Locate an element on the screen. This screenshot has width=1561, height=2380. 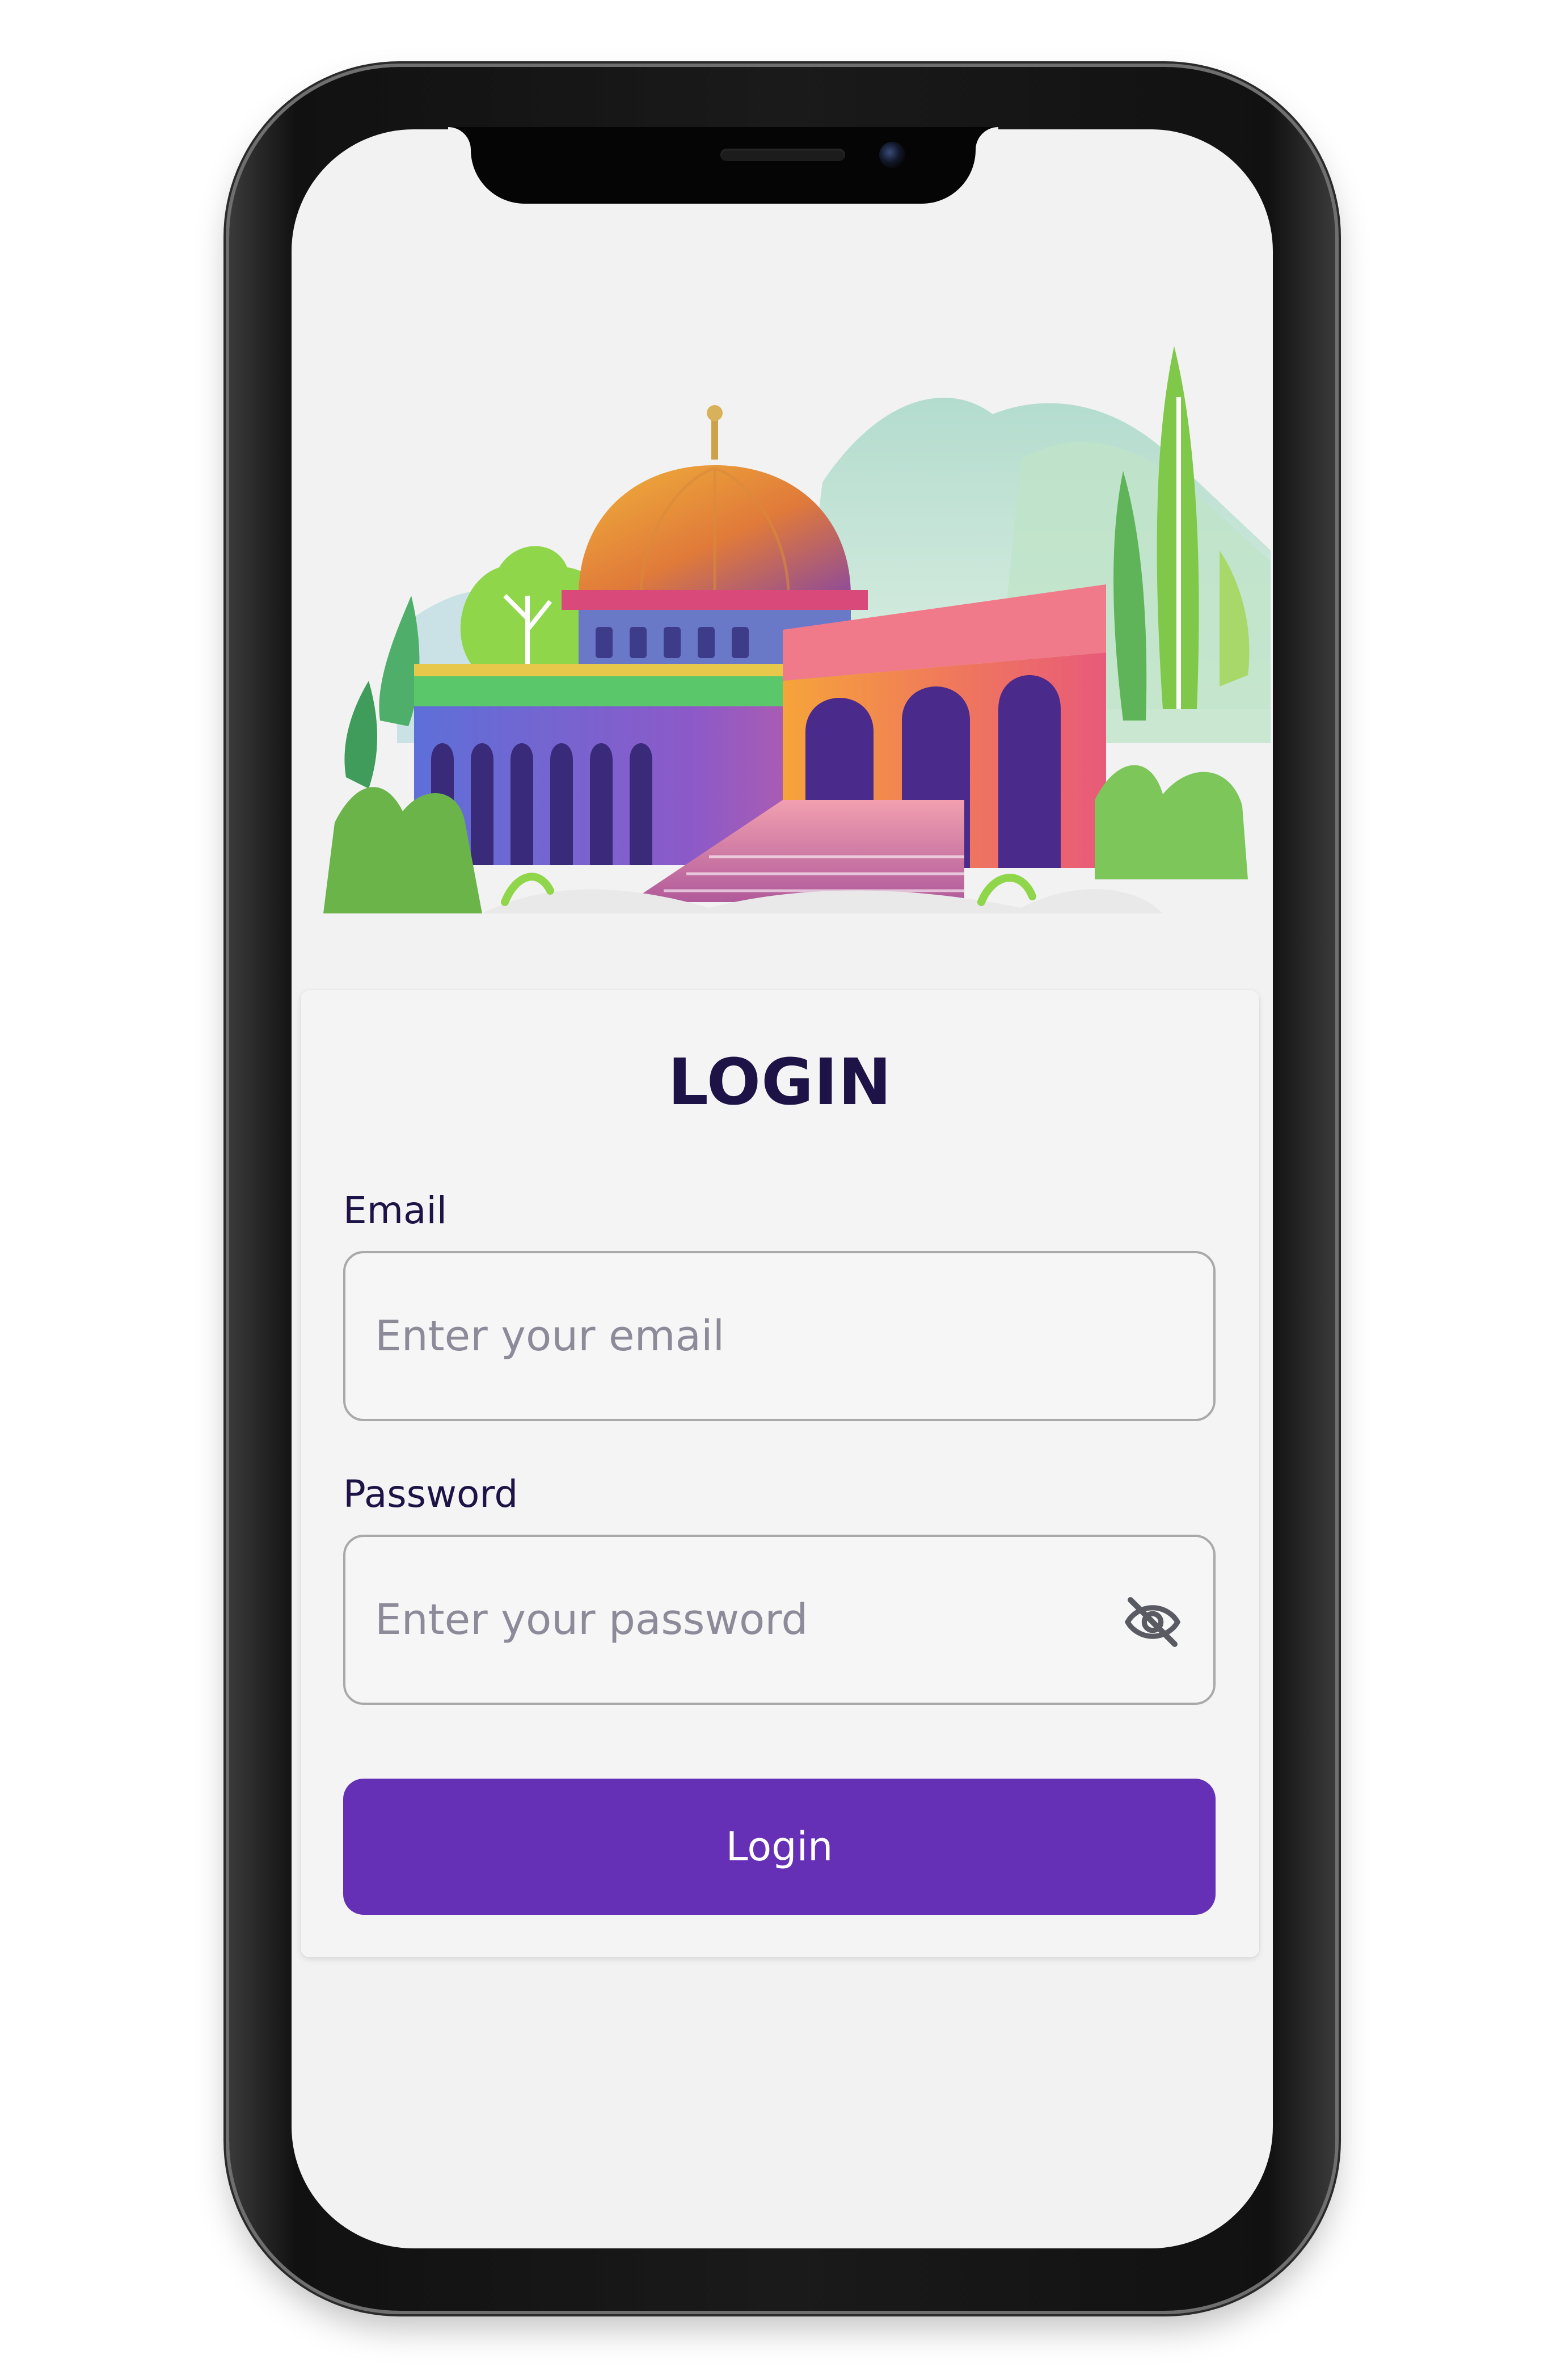
login-button: Login is located at coordinates (779, 1847).